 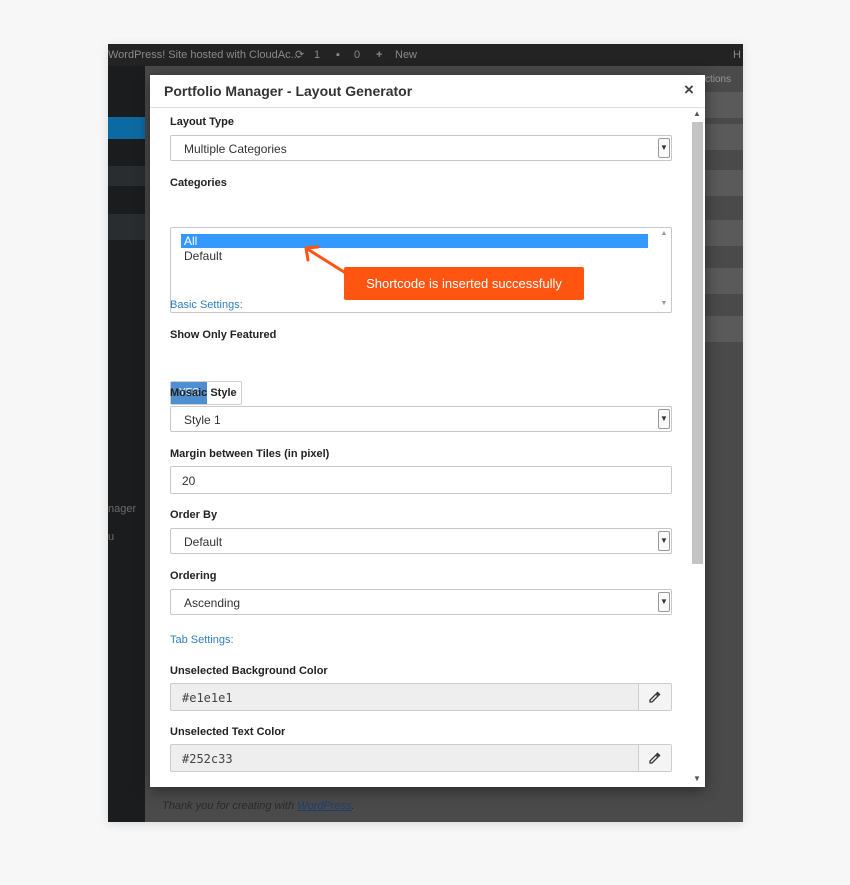 I want to click on sidebar-active-item, so click(x=126, y=128).